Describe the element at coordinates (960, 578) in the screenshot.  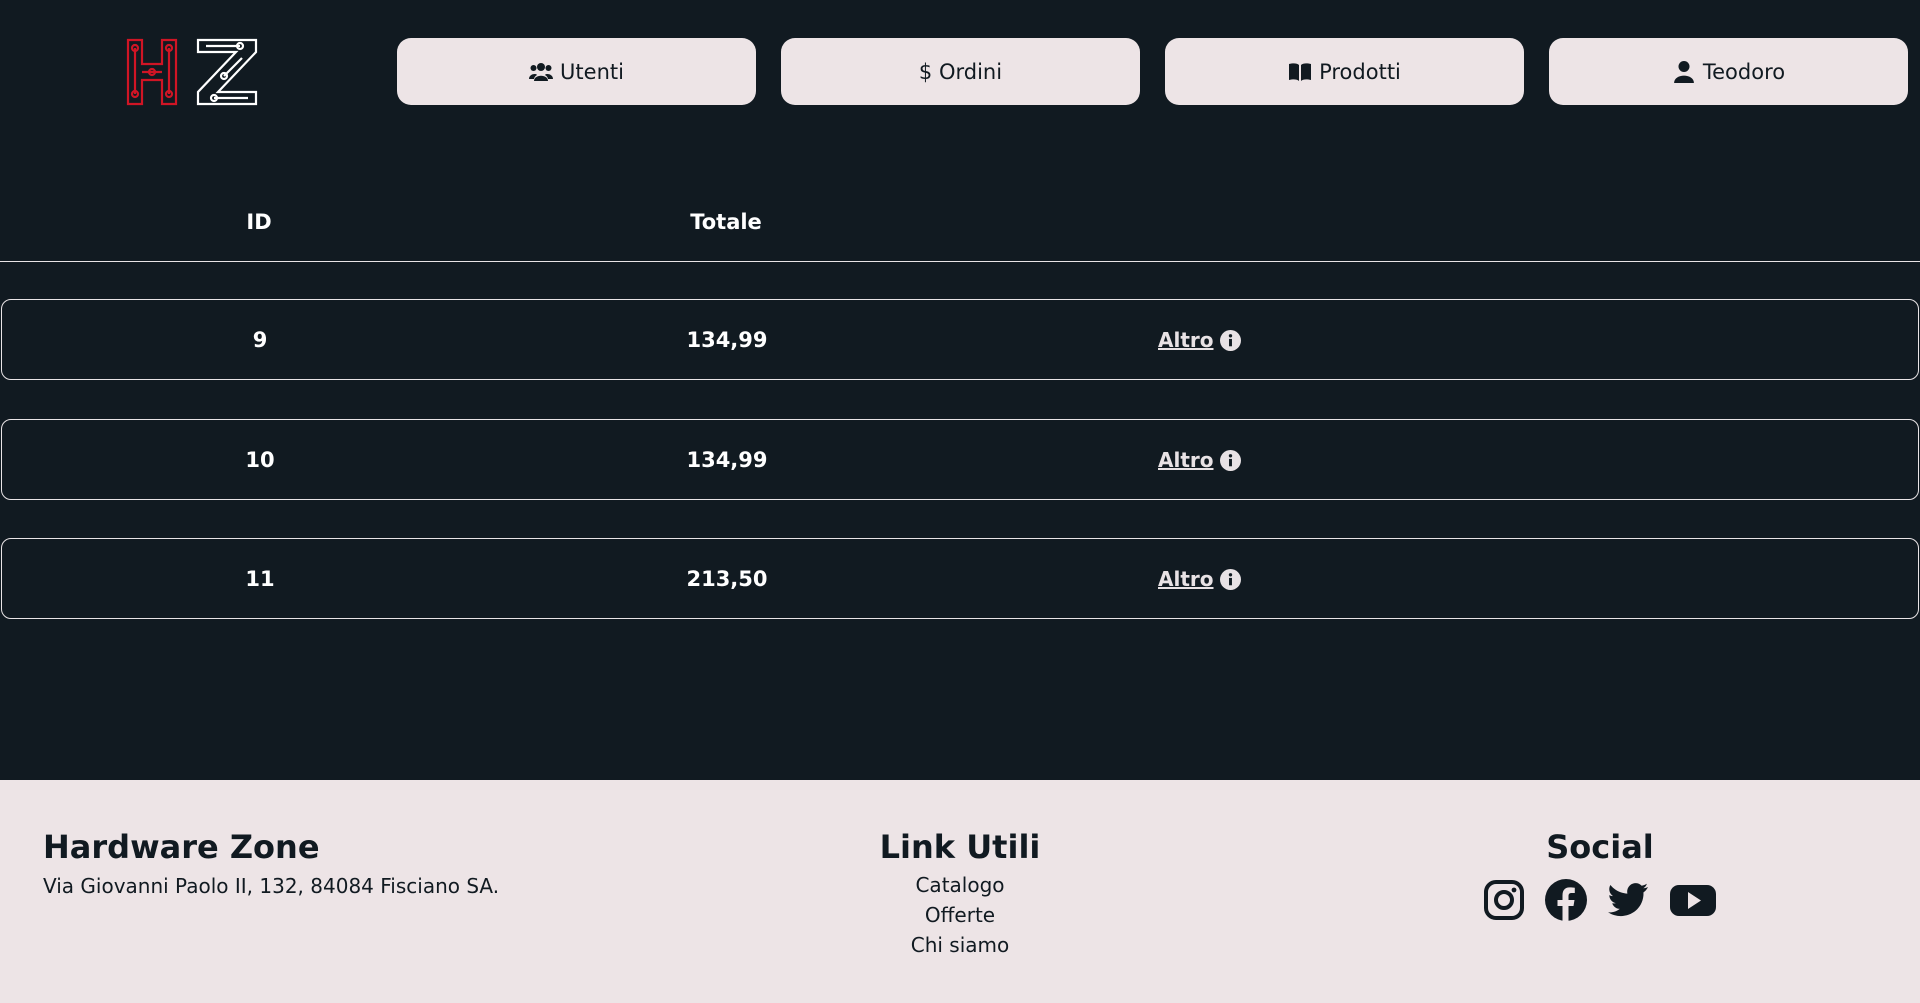
I see `table-row: 11 213,50 Altro` at that location.